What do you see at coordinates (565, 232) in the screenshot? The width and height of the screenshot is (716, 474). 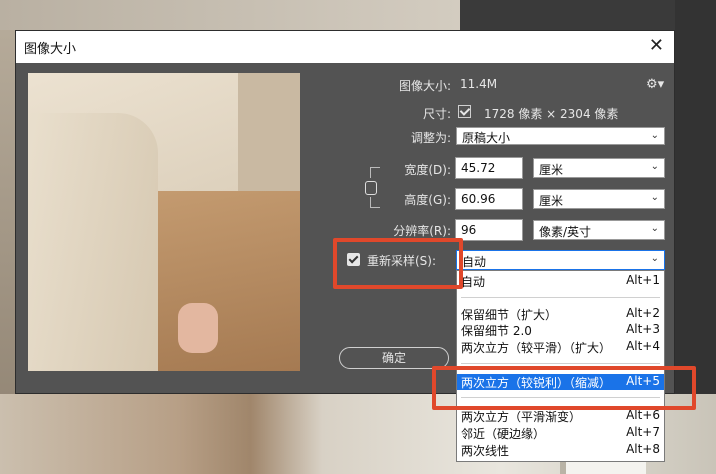 I see `resolution-unit-value: 像素/英寸` at bounding box center [565, 232].